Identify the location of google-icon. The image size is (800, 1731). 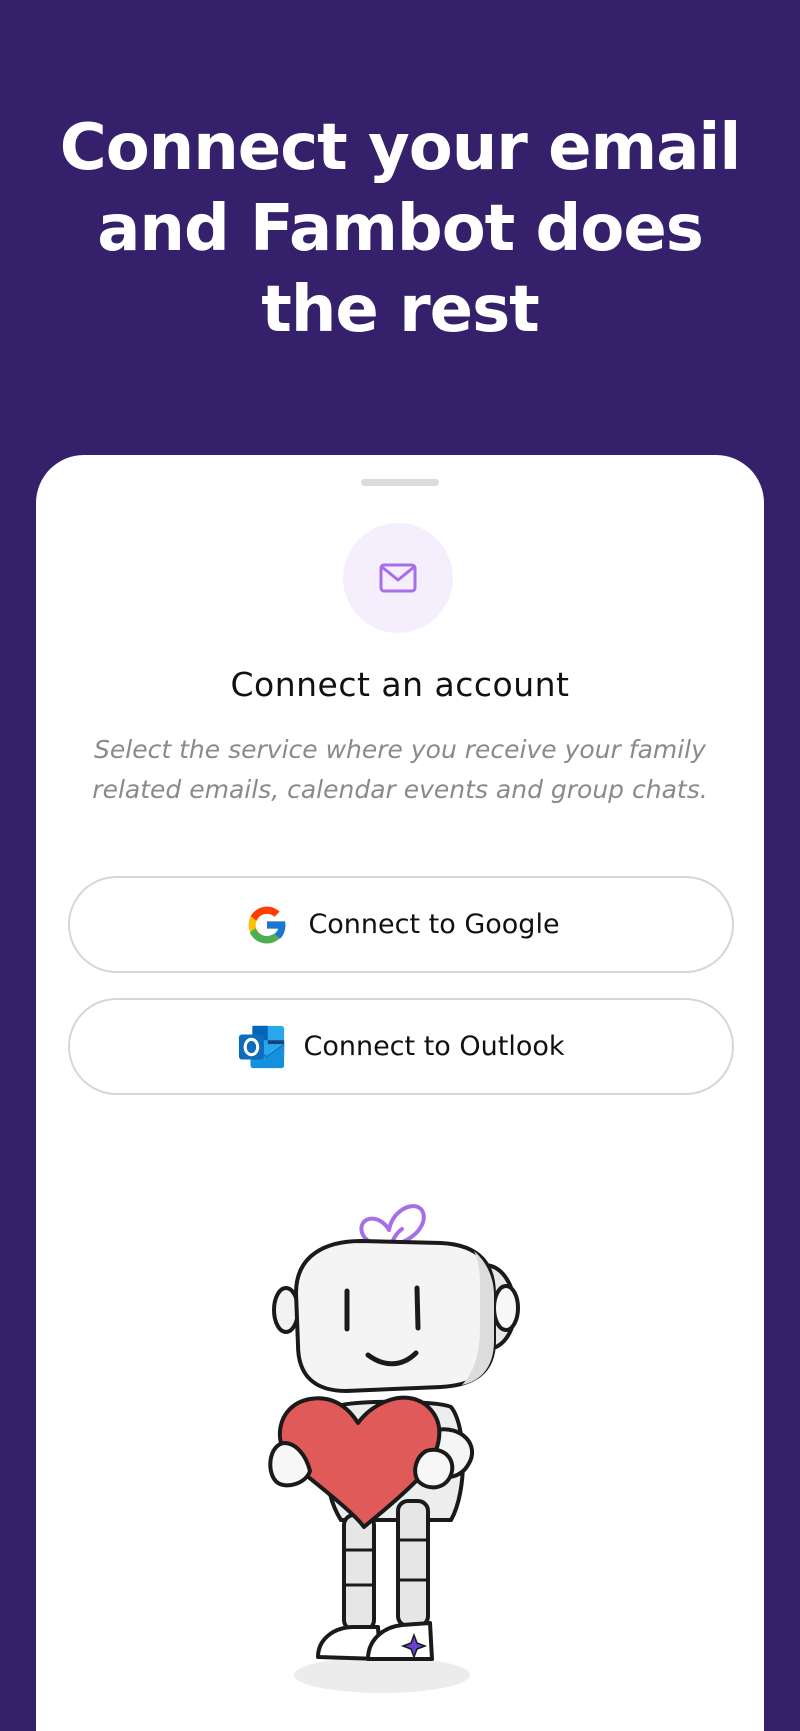
(267, 925).